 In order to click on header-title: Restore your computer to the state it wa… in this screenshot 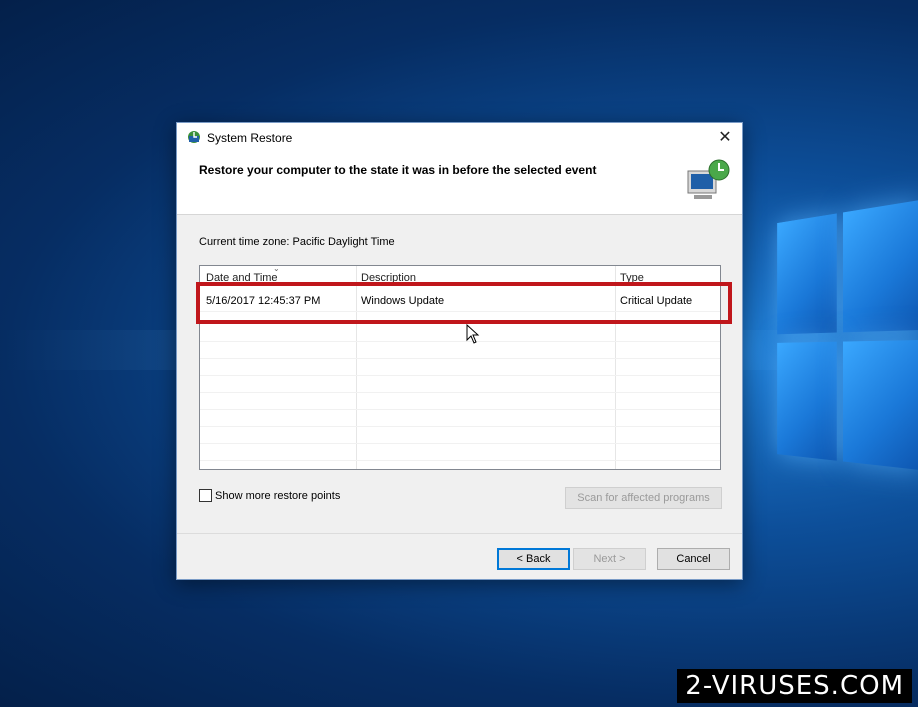, I will do `click(398, 170)`.